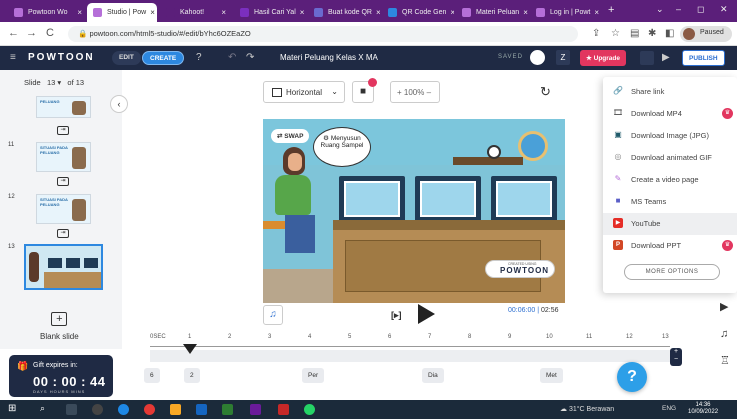 The width and height of the screenshot is (737, 419). What do you see at coordinates (290, 136) in the screenshot?
I see `swap-button: ⇄ SWAP` at bounding box center [290, 136].